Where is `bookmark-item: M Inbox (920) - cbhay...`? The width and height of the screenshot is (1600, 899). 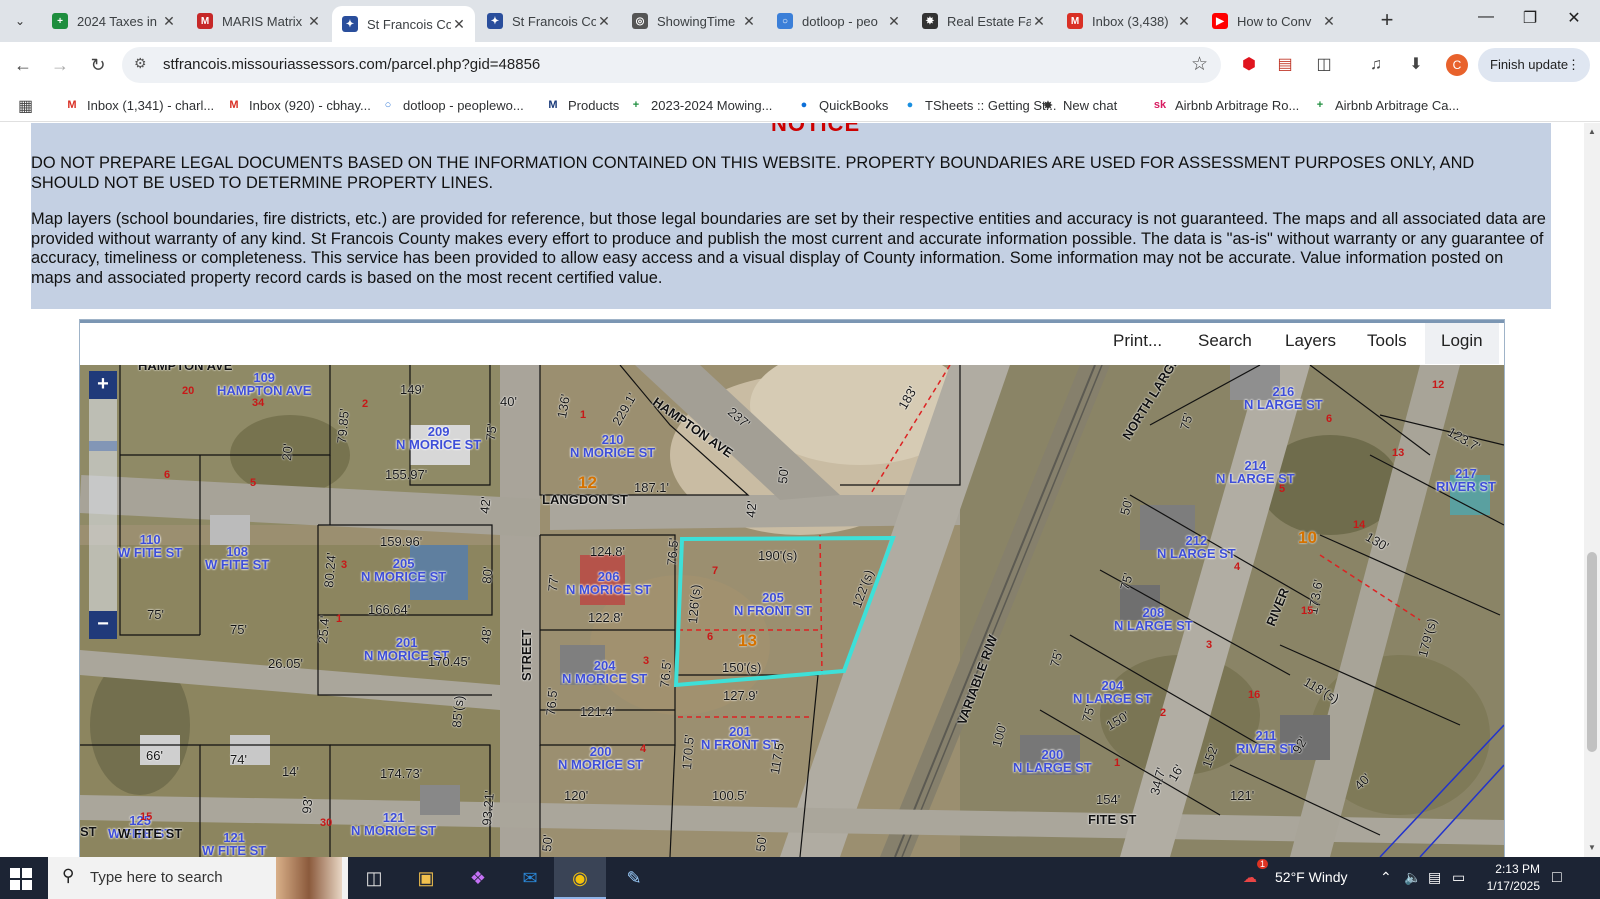 bookmark-item: M Inbox (920) - cbhay... is located at coordinates (298, 105).